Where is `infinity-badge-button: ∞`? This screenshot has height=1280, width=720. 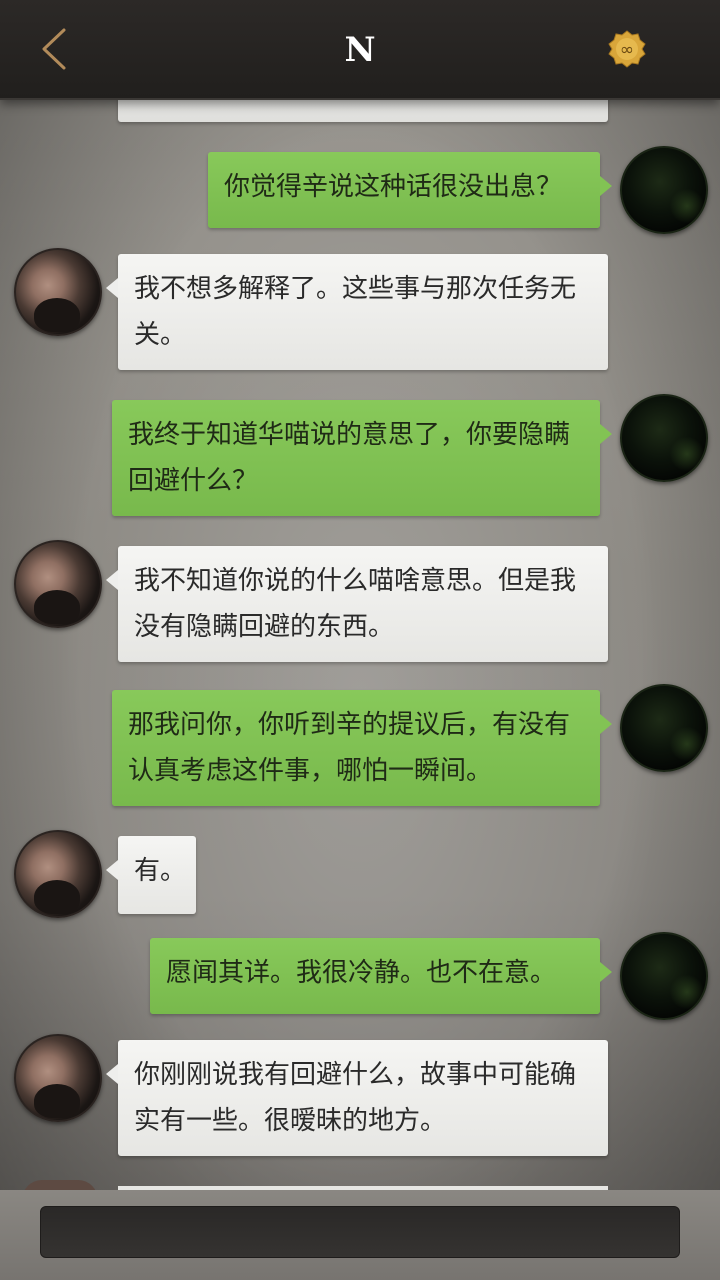
infinity-badge-button: ∞ is located at coordinates (627, 49).